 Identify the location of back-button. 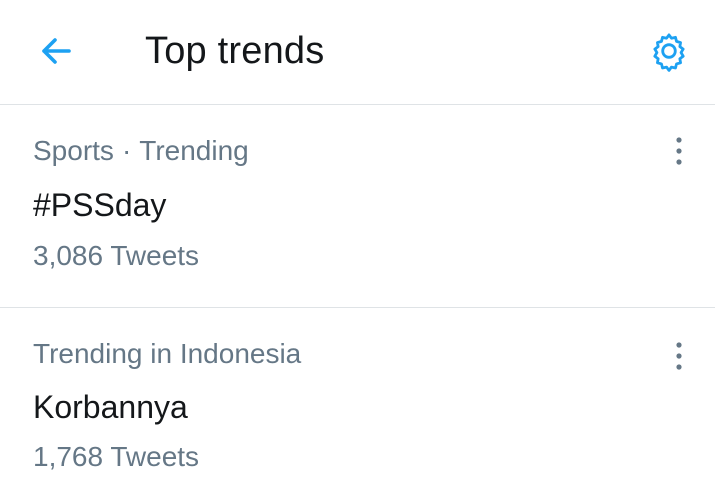
(55, 51).